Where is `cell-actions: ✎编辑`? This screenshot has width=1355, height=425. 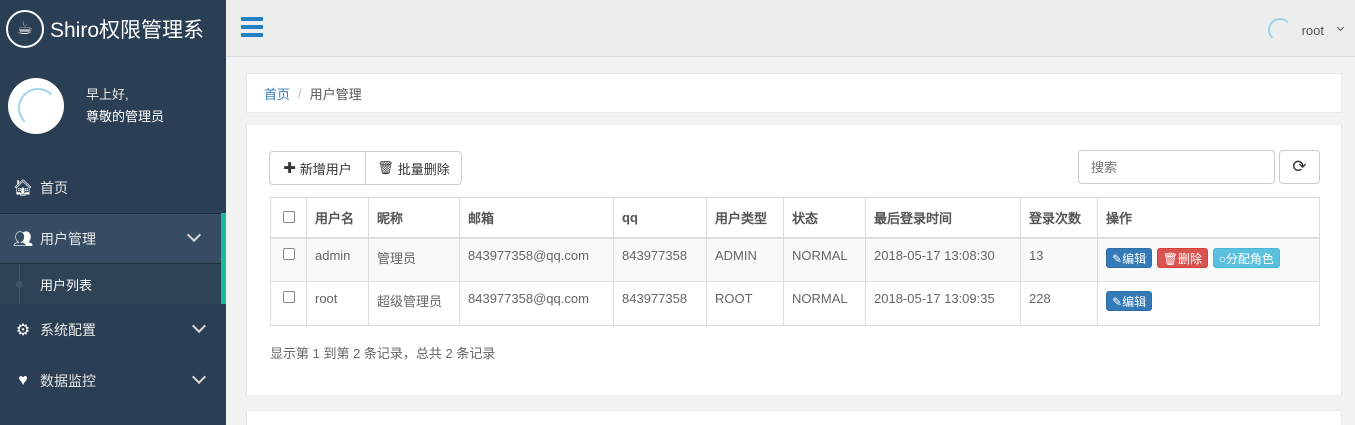
cell-actions: ✎编辑 is located at coordinates (1208, 303).